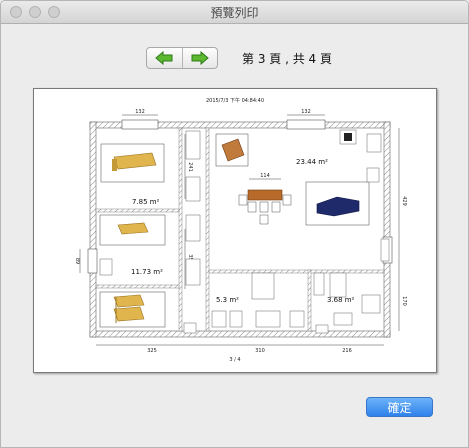 The width and height of the screenshot is (469, 448). I want to click on cabinet-icon, so click(374, 143).